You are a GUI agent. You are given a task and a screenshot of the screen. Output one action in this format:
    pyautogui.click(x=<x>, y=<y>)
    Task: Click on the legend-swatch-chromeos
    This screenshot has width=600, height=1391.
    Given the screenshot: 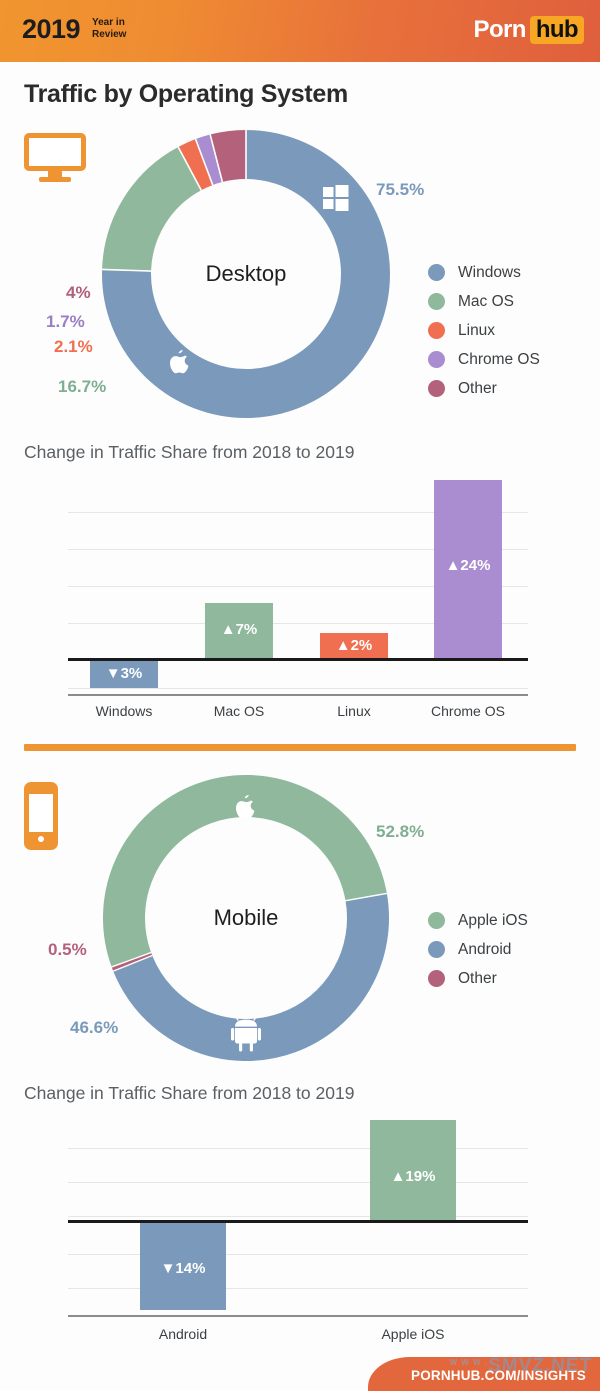 What is the action you would take?
    pyautogui.click(x=436, y=359)
    